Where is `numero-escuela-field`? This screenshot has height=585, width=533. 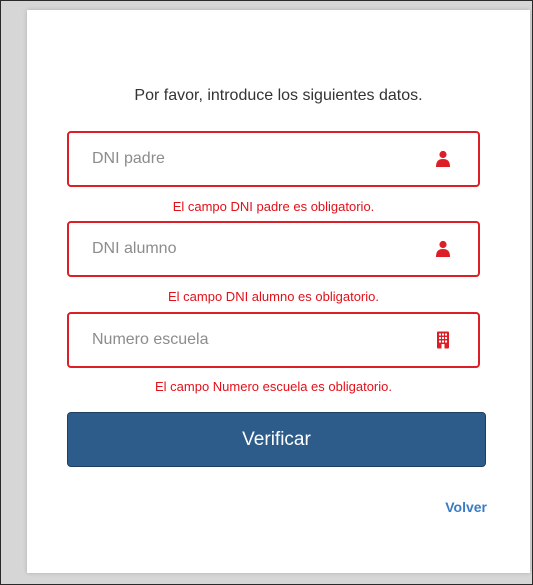
numero-escuela-field is located at coordinates (273, 340).